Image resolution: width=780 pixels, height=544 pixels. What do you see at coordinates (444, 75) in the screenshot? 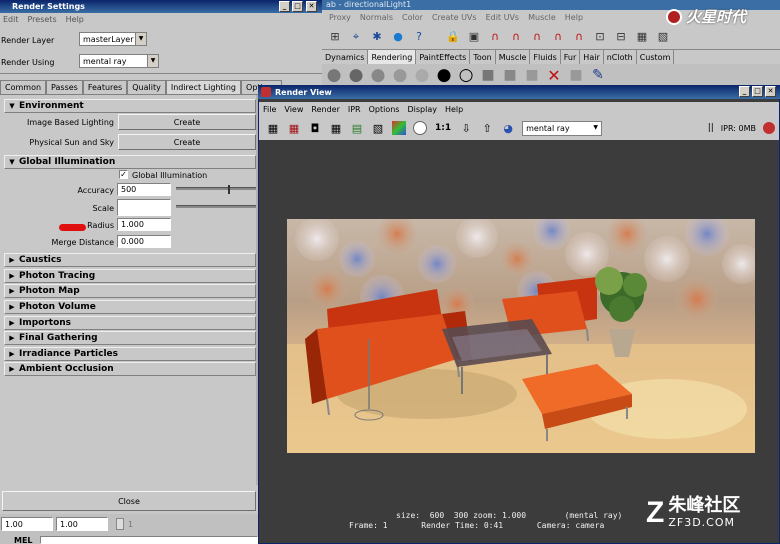
I see `black-shader-icon: ●` at bounding box center [444, 75].